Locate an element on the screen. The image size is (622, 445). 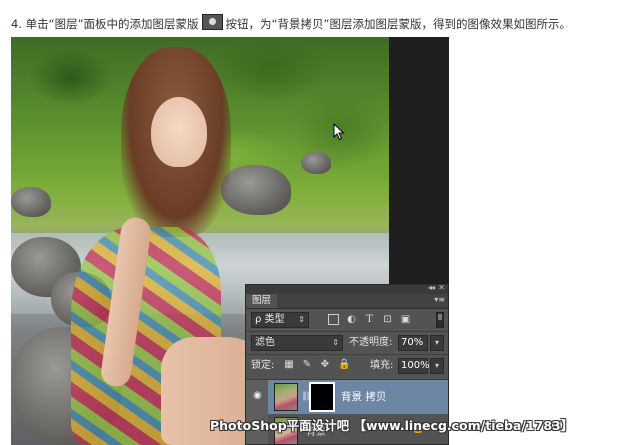
opacity-input: 70% is located at coordinates (413, 343).